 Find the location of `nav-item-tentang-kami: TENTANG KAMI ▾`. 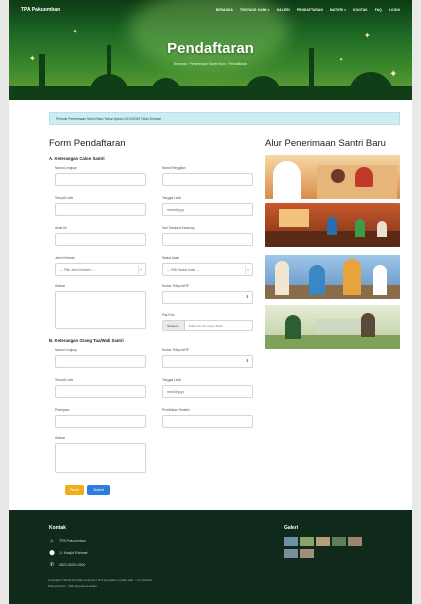

nav-item-tentang-kami: TENTANG KAMI ▾ is located at coordinates (255, 10).